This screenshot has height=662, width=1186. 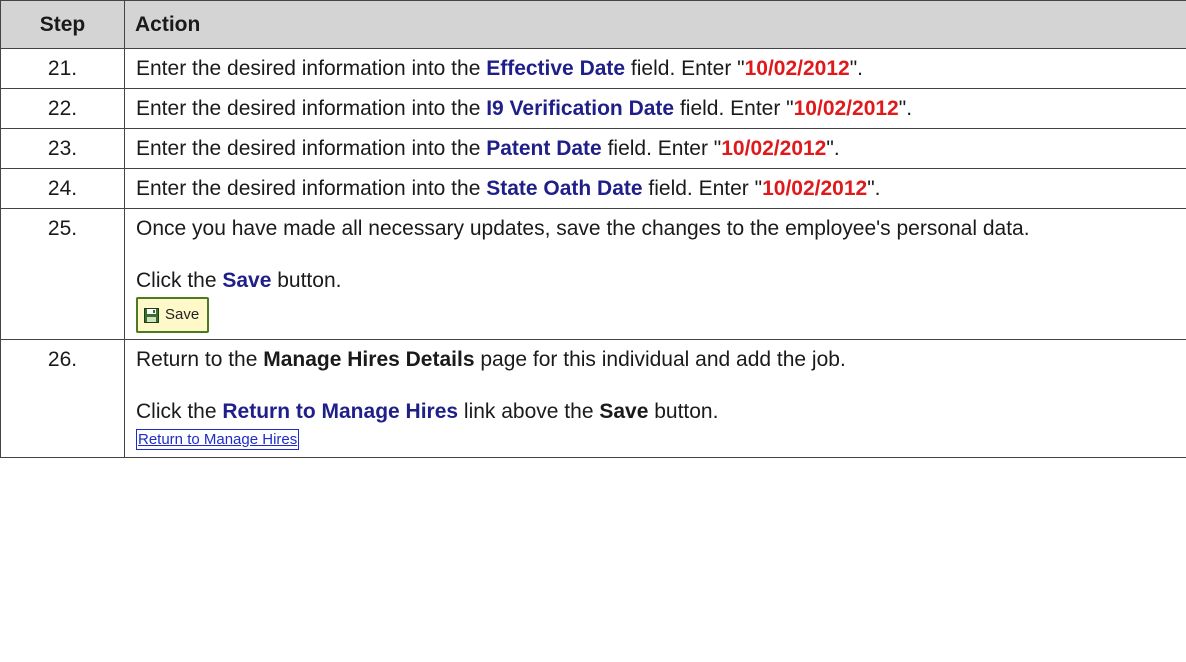 What do you see at coordinates (62, 68) in the screenshot?
I see `step-number: 21.` at bounding box center [62, 68].